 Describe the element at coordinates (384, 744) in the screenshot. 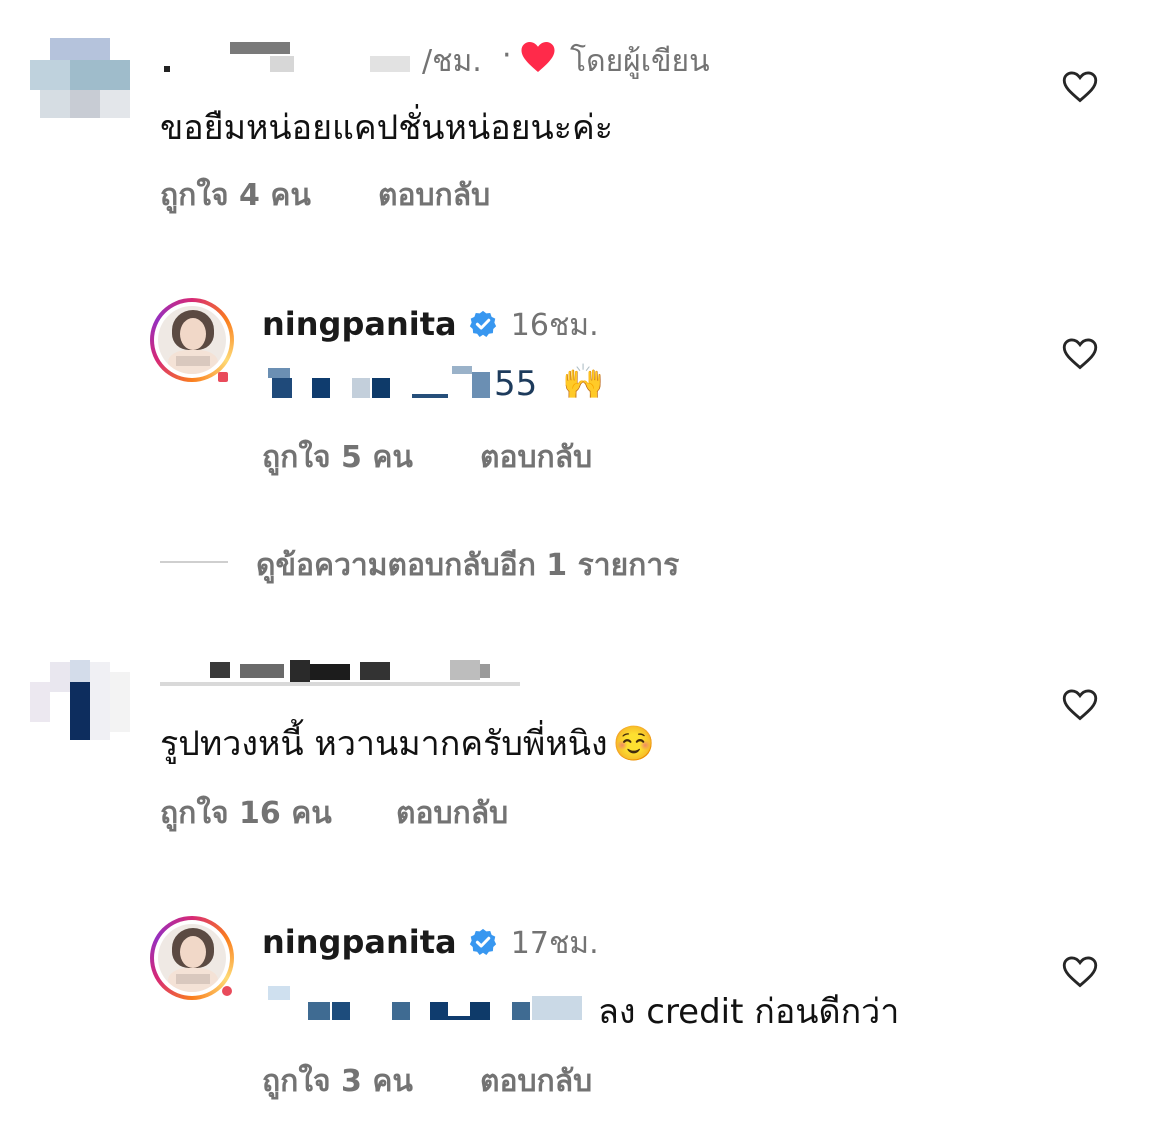

I see `comment-3-text: รูปทวงหนี้ หวานมากครับพี่หนิง` at that location.